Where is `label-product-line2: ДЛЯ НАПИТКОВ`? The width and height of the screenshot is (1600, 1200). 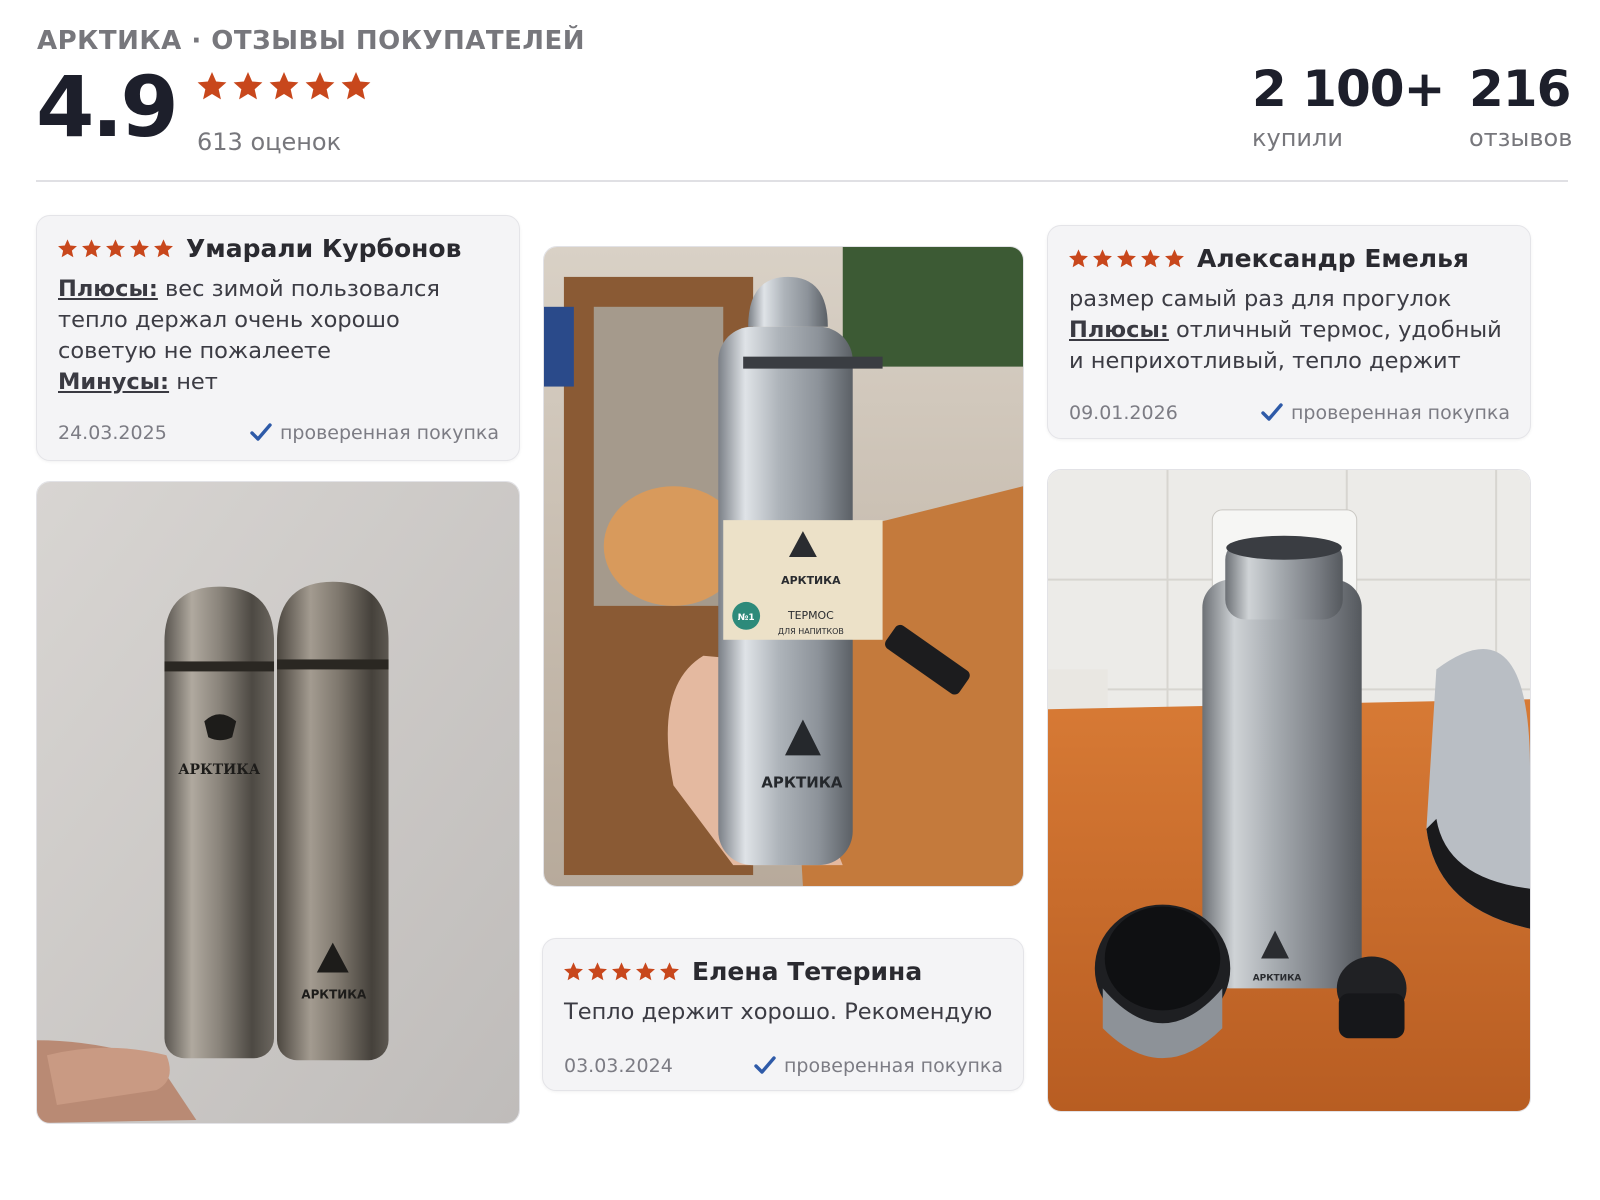
label-product-line2: ДЛЯ НАПИТКОВ is located at coordinates (811, 631).